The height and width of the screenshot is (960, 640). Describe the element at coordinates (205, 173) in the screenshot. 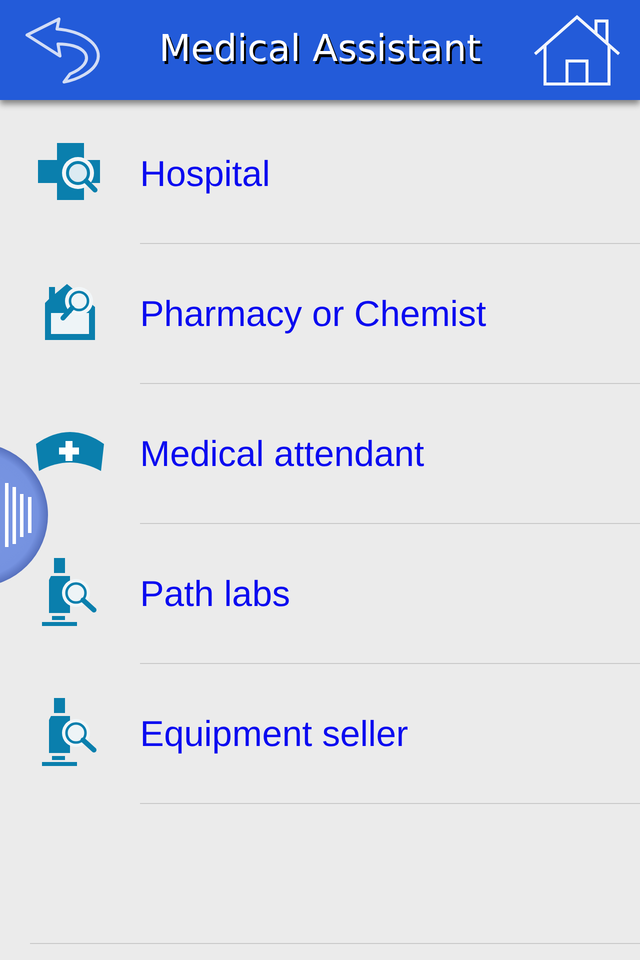

I see `category-item: Hospital` at that location.